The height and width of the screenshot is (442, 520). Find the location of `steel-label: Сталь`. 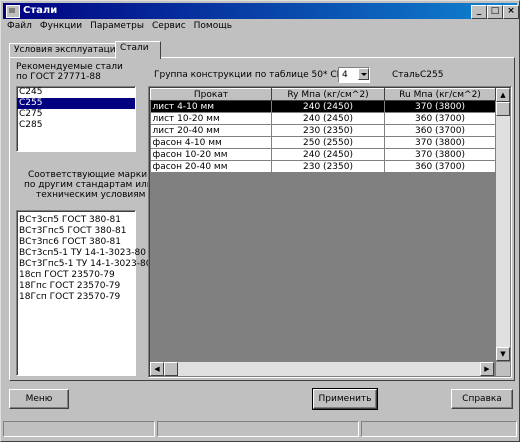

steel-label: Сталь is located at coordinates (406, 75).